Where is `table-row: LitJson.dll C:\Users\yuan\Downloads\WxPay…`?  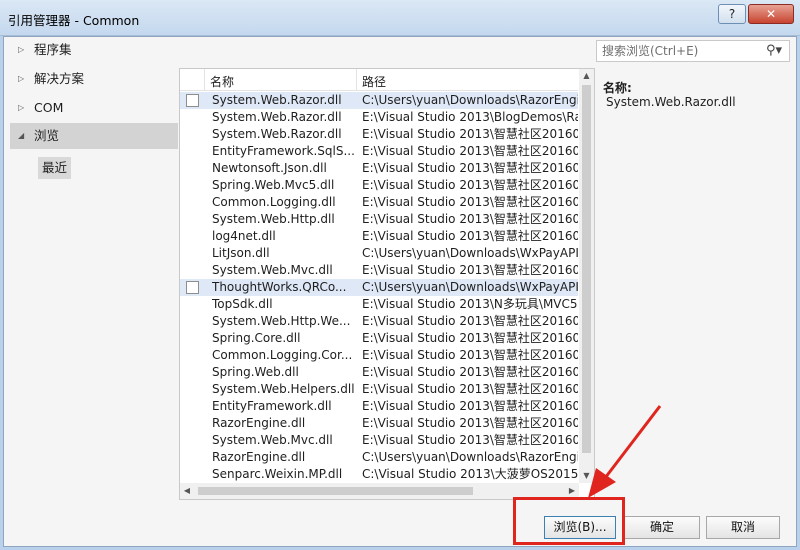
table-row: LitJson.dll C:\Users\yuan\Downloads\WxPay… is located at coordinates (379, 253).